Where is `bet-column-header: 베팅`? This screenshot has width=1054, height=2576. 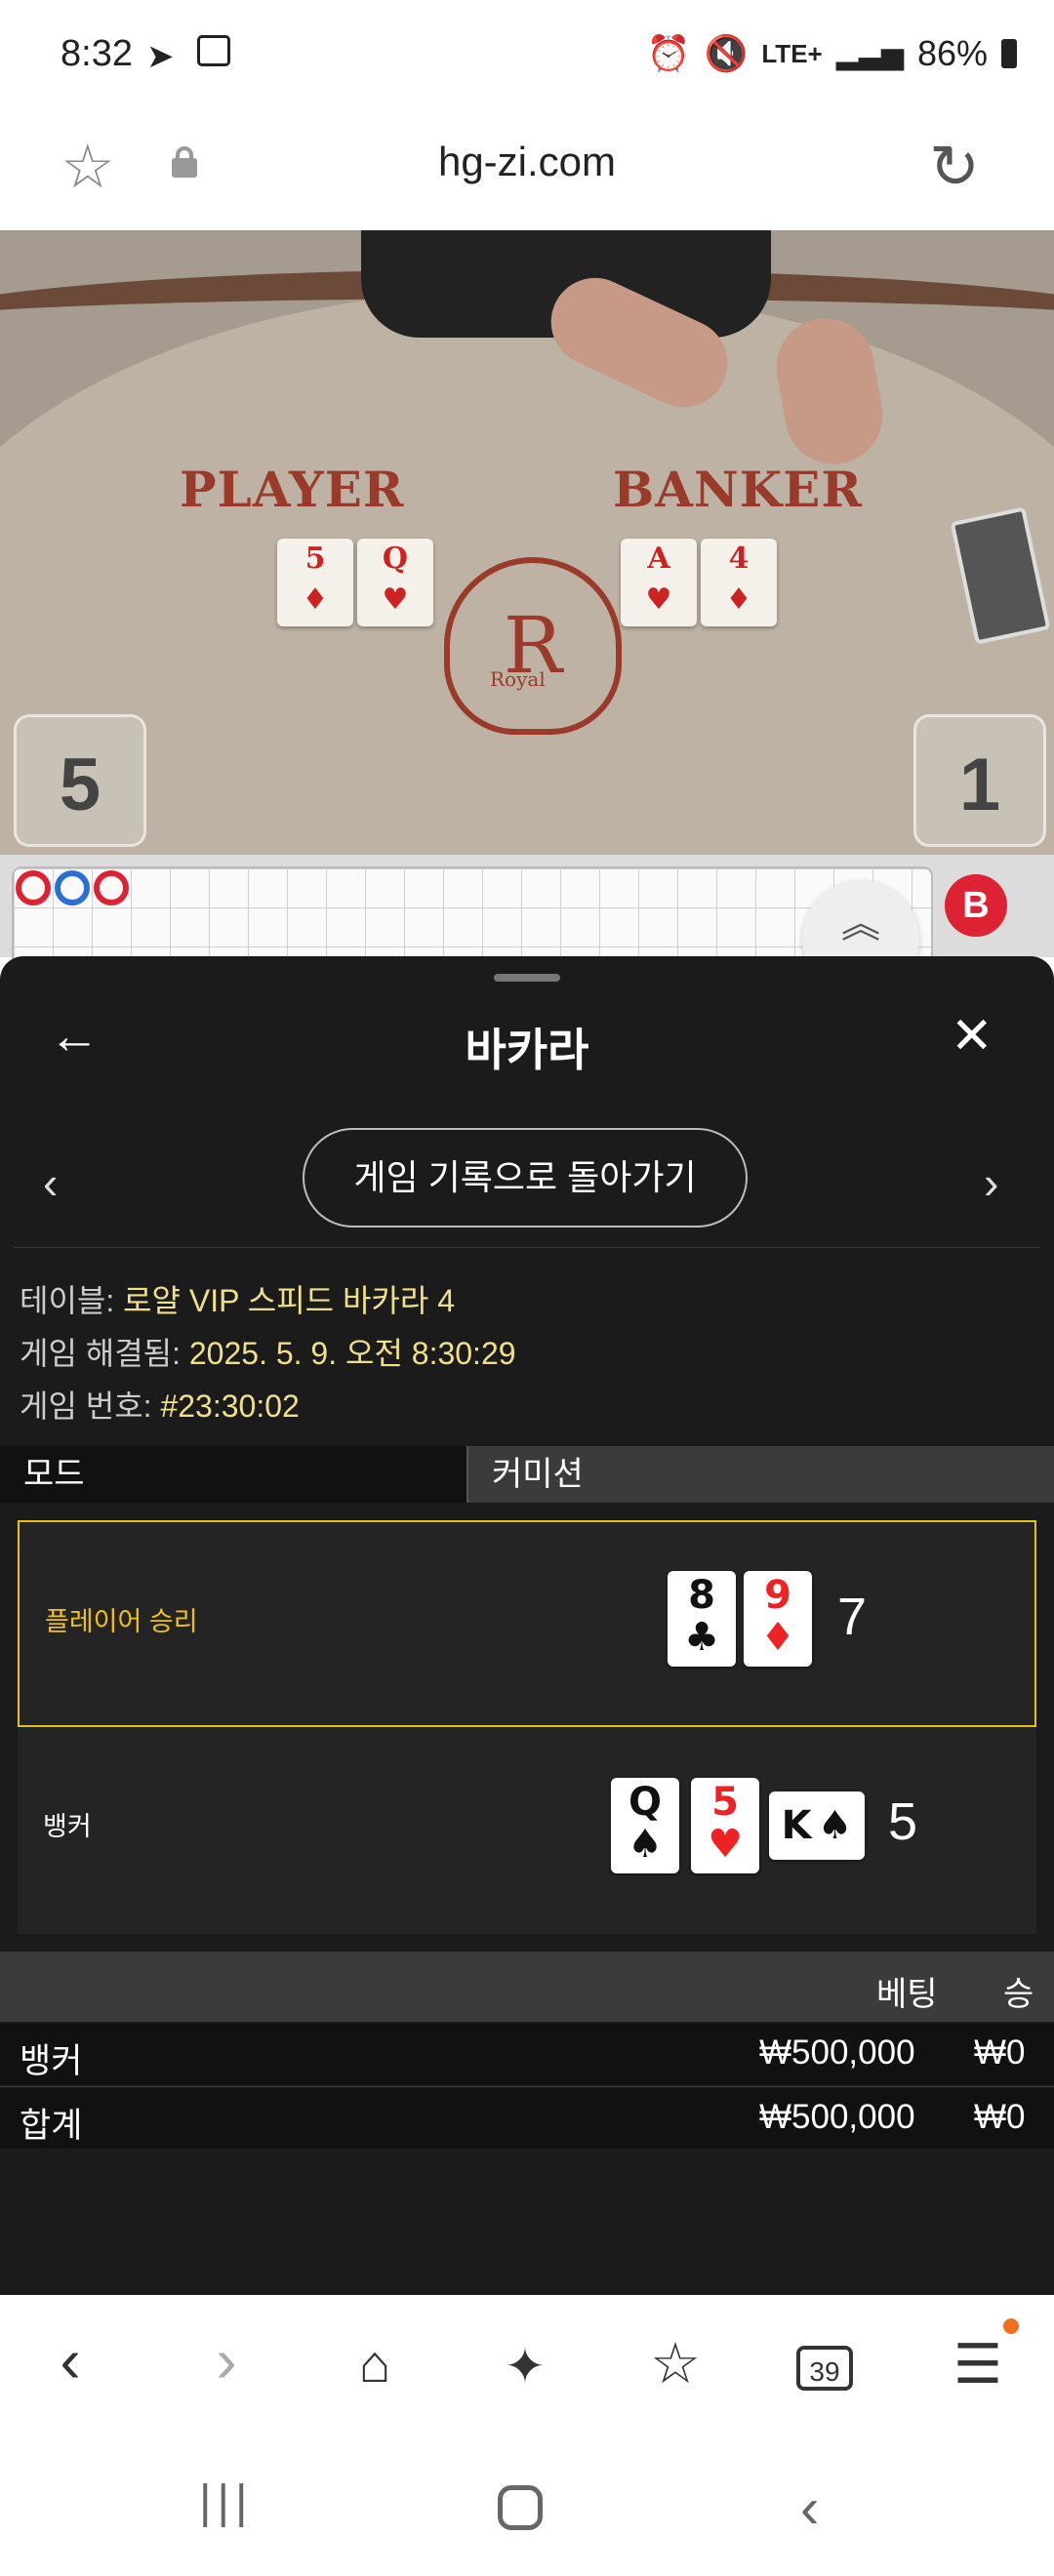
bet-column-header: 베팅 is located at coordinates (907, 1994).